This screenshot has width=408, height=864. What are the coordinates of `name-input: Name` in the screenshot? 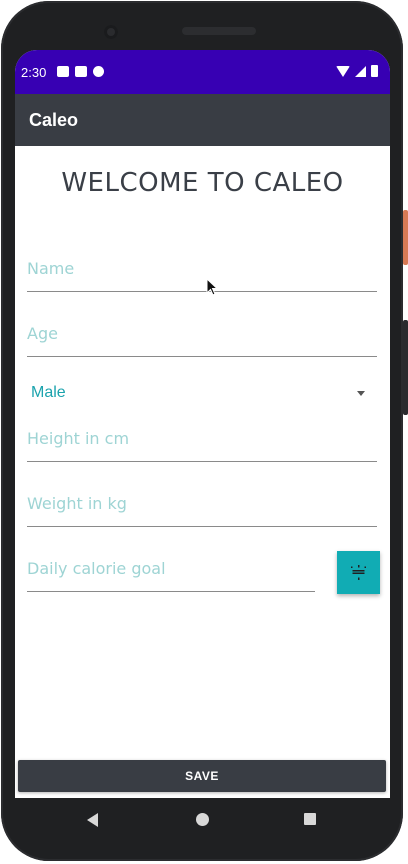 It's located at (202, 273).